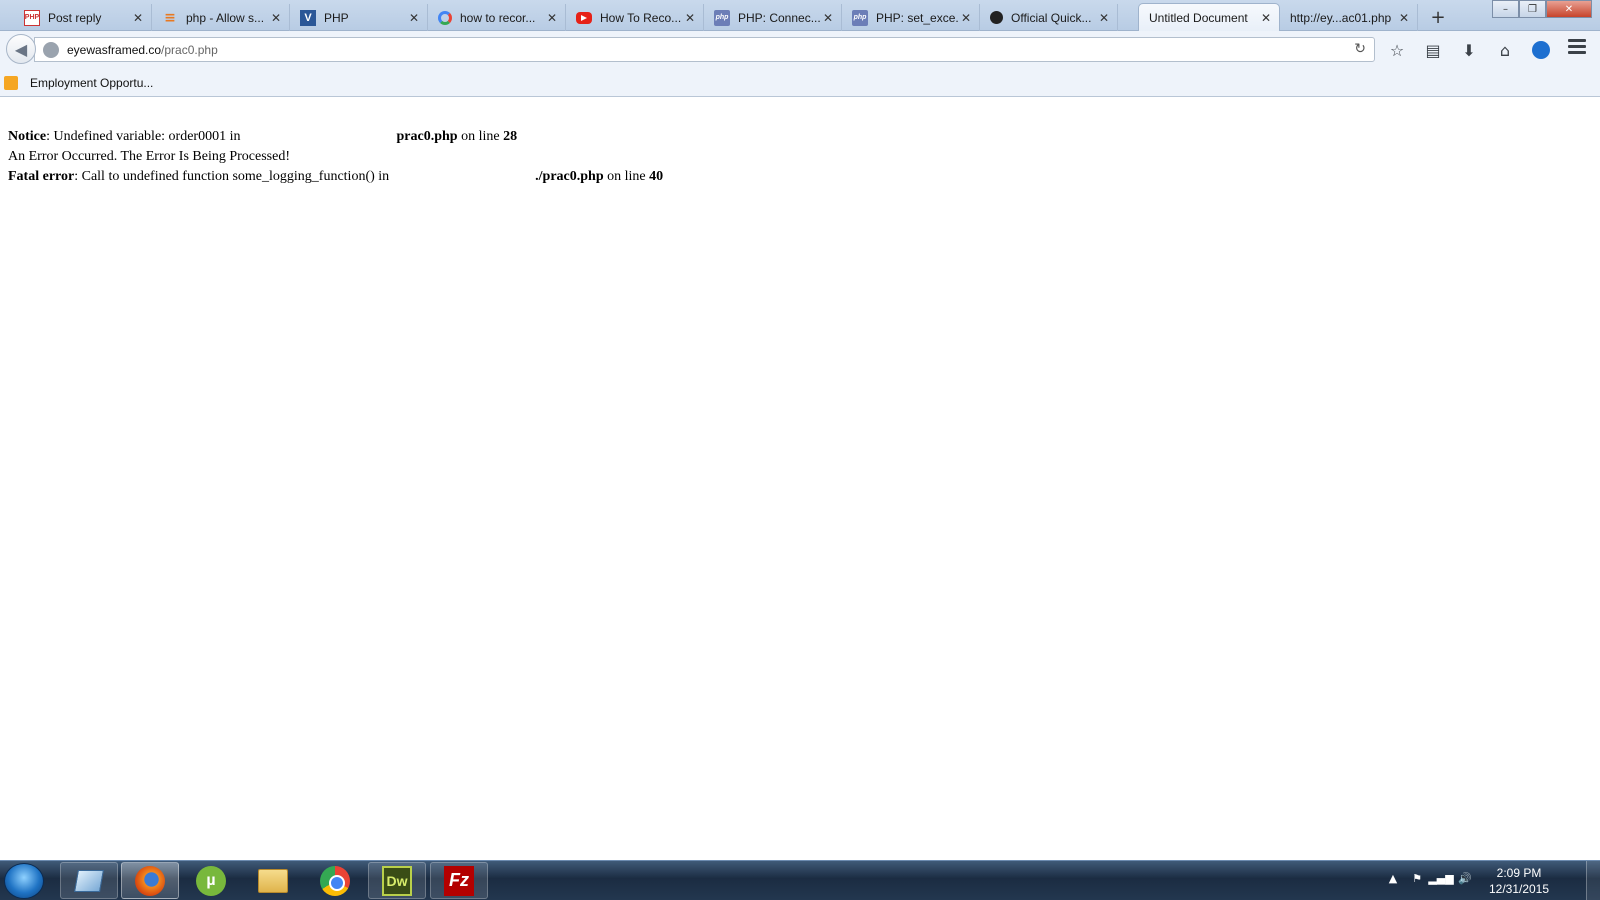 This screenshot has width=1600, height=900. What do you see at coordinates (1569, 9) in the screenshot?
I see `close-window-button: ✕` at bounding box center [1569, 9].